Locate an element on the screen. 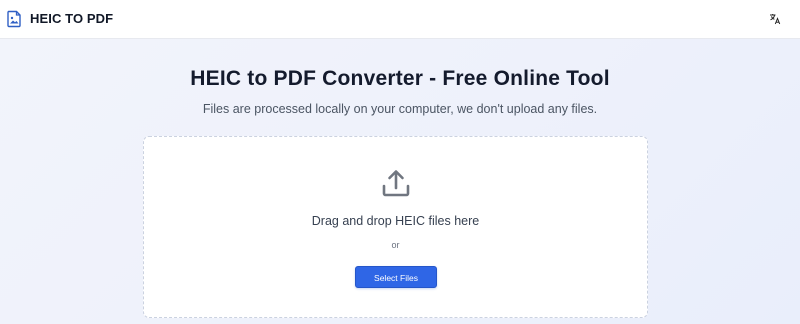 Image resolution: width=800 pixels, height=324 pixels. language-button is located at coordinates (775, 19).